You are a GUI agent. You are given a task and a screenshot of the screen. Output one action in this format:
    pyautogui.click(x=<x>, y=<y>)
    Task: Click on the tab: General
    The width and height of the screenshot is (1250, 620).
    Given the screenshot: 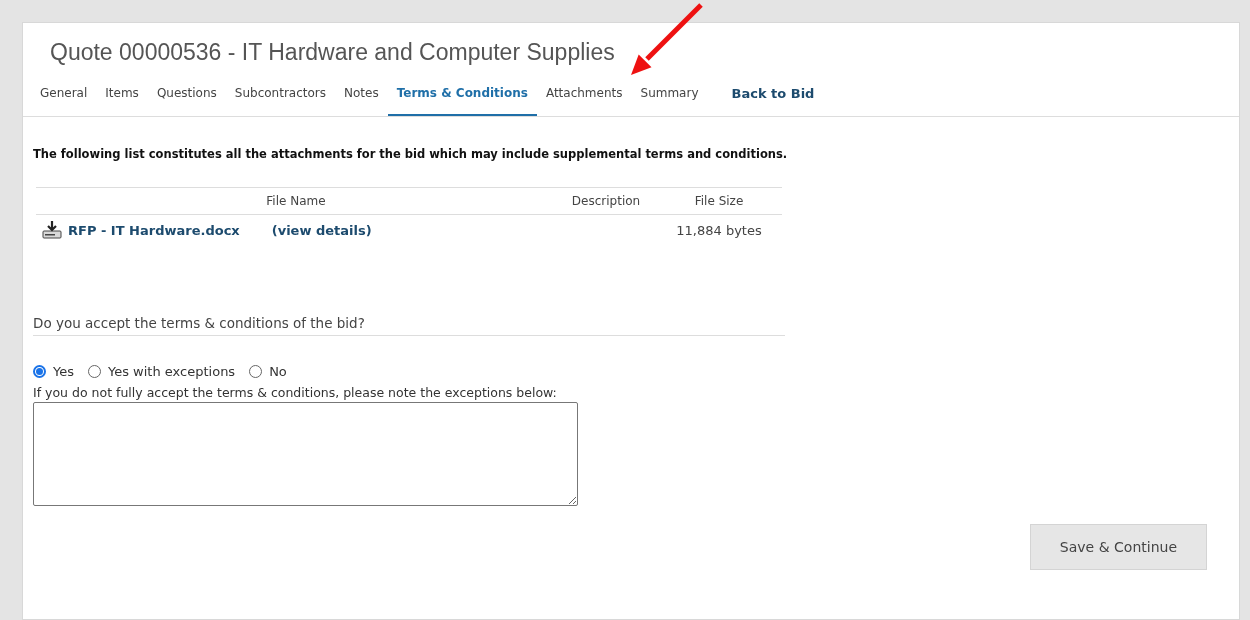 What is the action you would take?
    pyautogui.click(x=64, y=97)
    